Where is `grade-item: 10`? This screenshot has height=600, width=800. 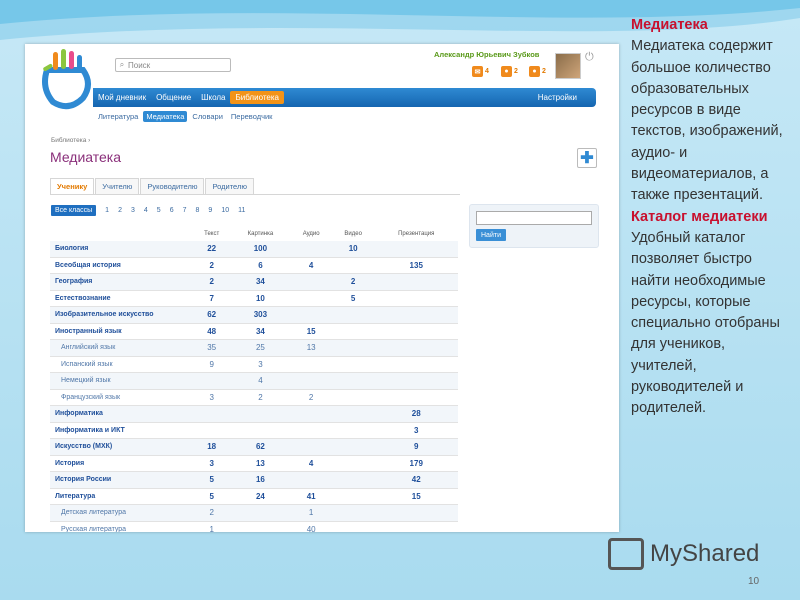 grade-item: 10 is located at coordinates (225, 210).